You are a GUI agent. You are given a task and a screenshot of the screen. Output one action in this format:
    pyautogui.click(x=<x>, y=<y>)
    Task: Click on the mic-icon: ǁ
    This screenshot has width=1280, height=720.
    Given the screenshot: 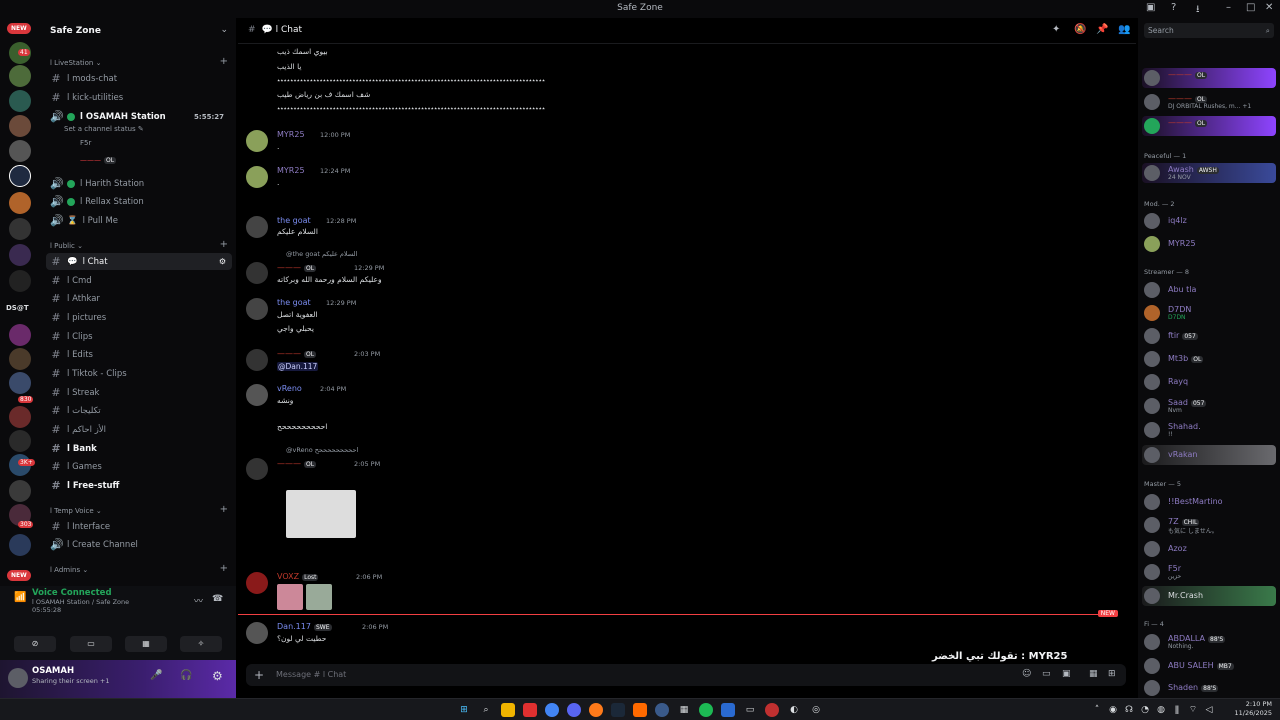 What is the action you would take?
    pyautogui.click(x=1177, y=710)
    